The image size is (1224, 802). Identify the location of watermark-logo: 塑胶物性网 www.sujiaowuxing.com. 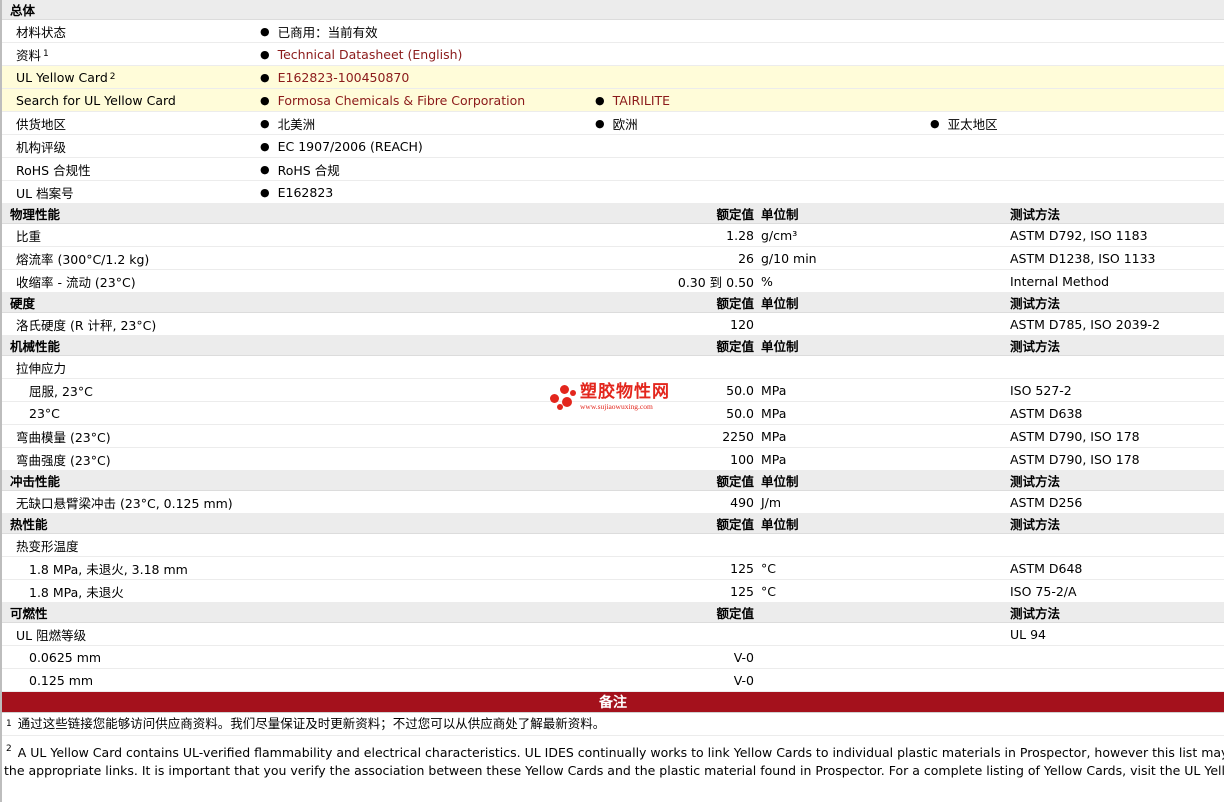
(610, 397).